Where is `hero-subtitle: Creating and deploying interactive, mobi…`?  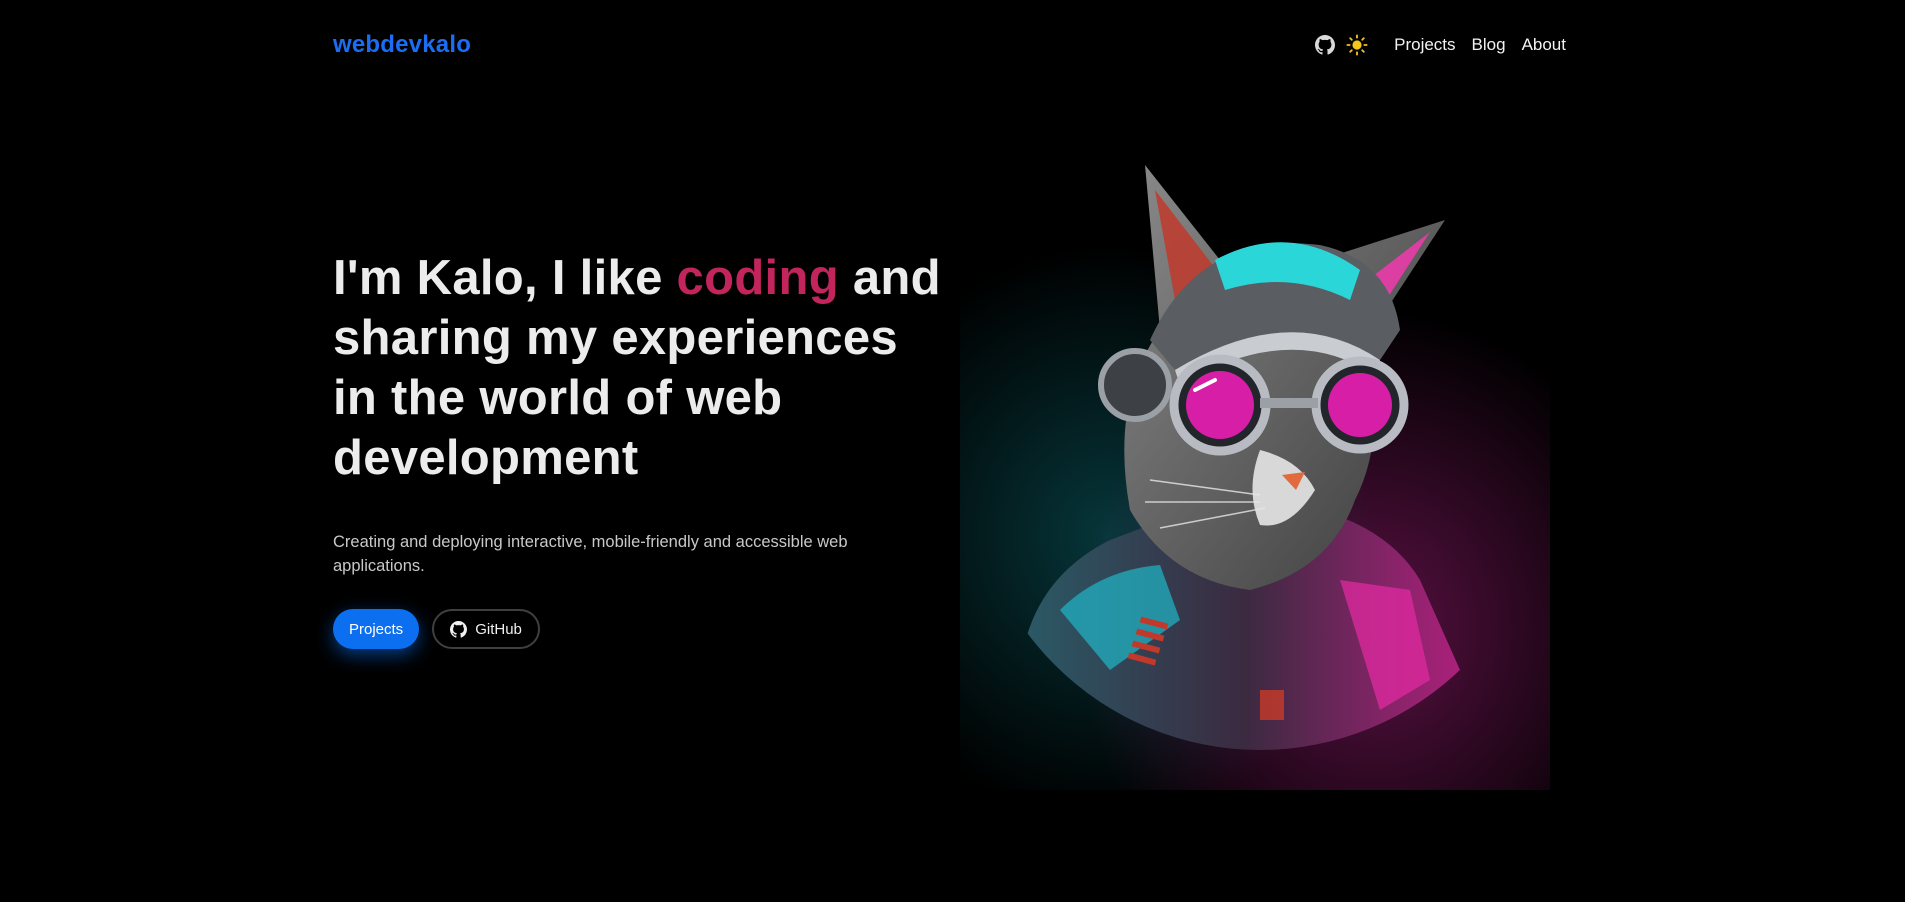
hero-subtitle: Creating and deploying interactive, mobi… is located at coordinates (590, 554).